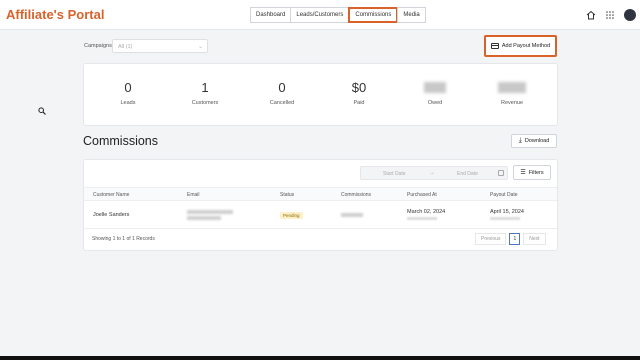 The width and height of the screenshot is (640, 360). What do you see at coordinates (287, 195) in the screenshot?
I see `column-header: Status` at bounding box center [287, 195].